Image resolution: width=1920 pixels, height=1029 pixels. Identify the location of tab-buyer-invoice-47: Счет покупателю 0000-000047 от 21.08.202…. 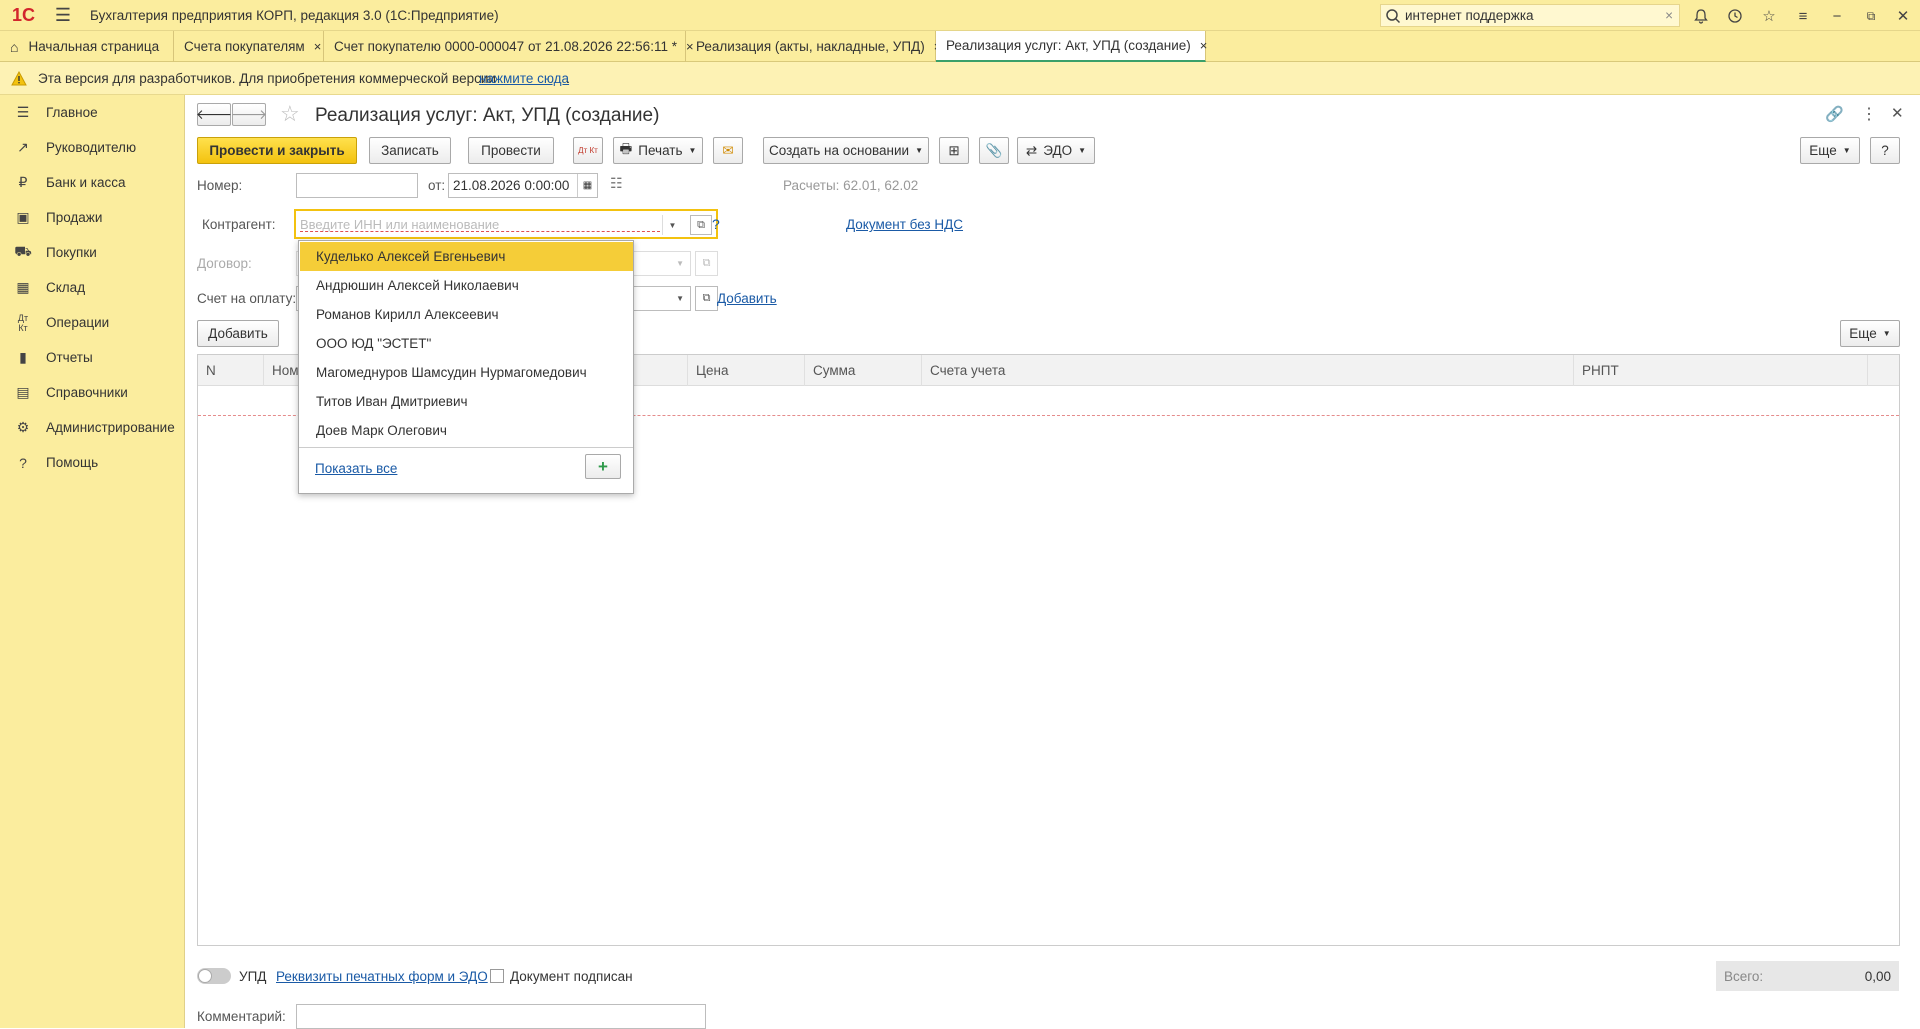
(509, 46).